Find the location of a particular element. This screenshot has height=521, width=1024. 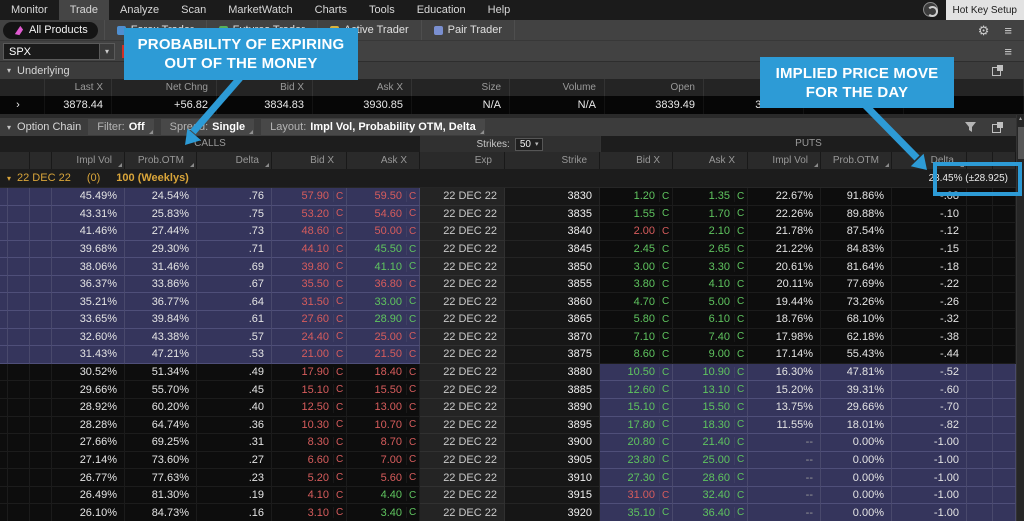

col-header-callAsk: Ask X is located at coordinates (383, 160).